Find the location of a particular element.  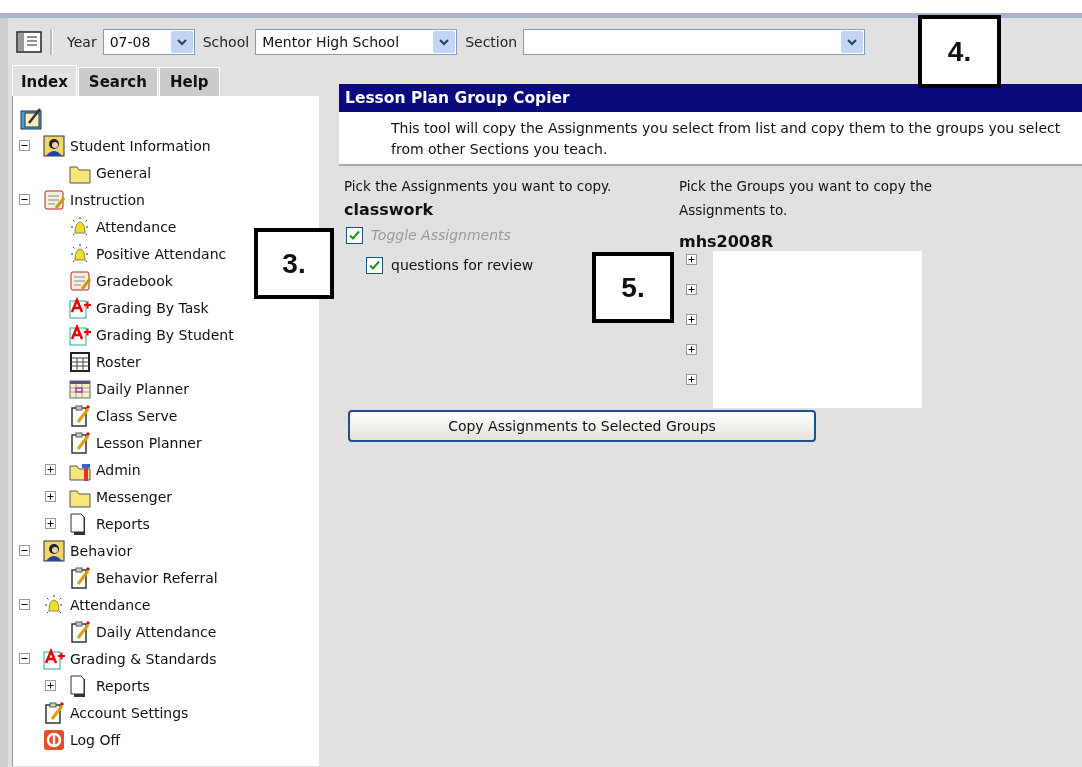

dropdown: 07-08 is located at coordinates (148, 42).